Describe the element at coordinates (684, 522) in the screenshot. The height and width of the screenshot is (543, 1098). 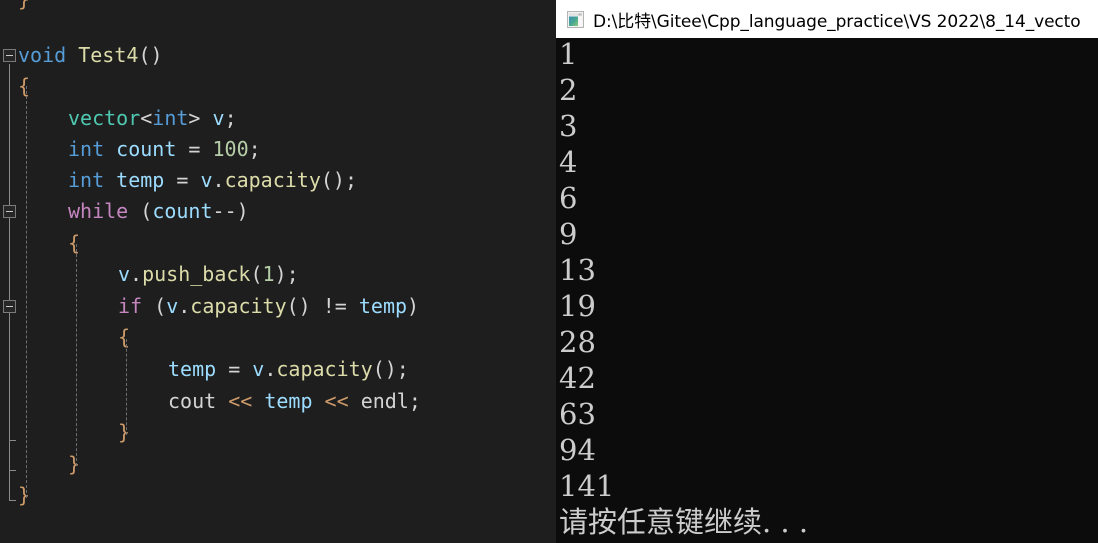
I see `console-output-line: 请按任意键继续. . .` at that location.